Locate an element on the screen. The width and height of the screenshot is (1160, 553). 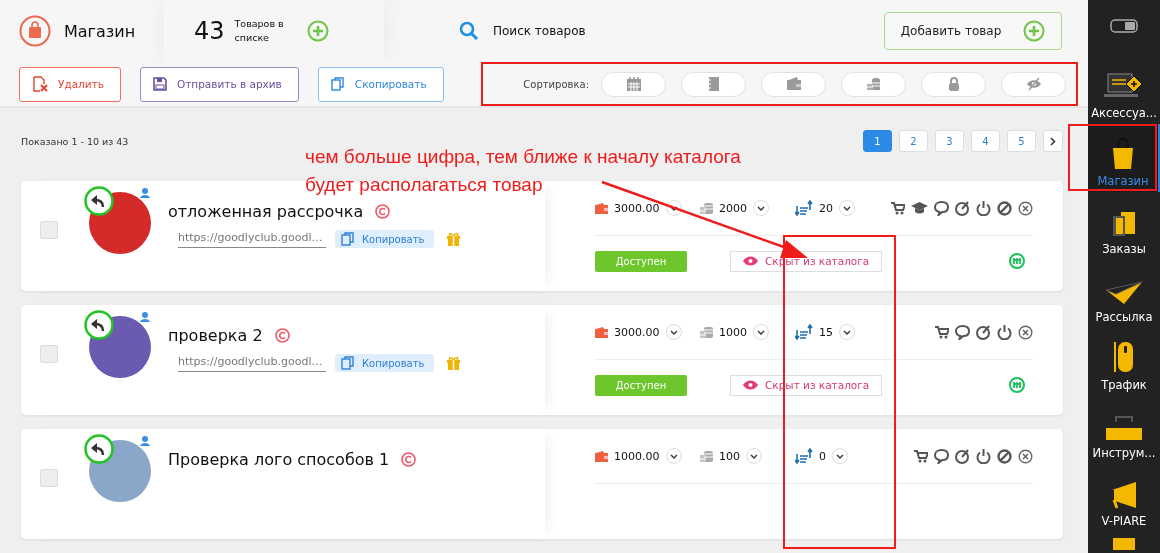
page-button: 1 is located at coordinates (877, 141).